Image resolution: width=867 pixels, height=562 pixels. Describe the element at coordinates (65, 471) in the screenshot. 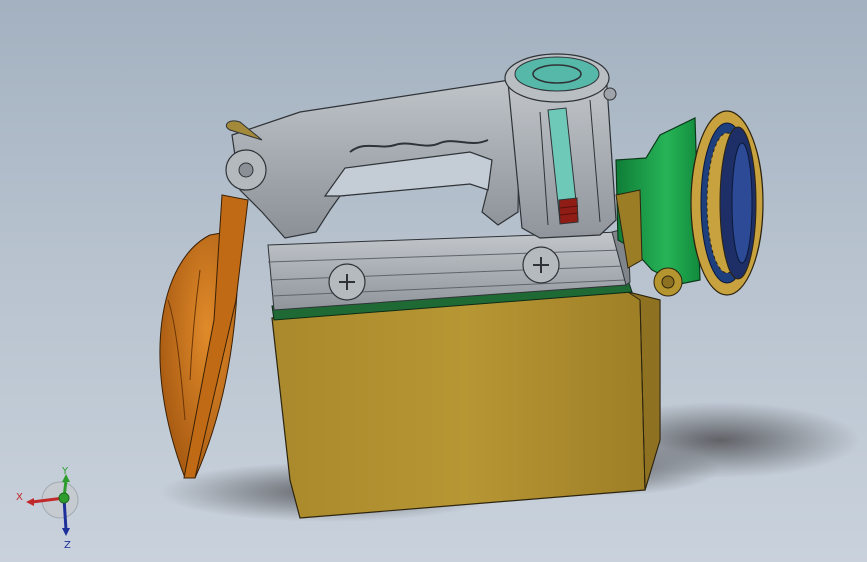

I see `y-axis-label: Y` at that location.